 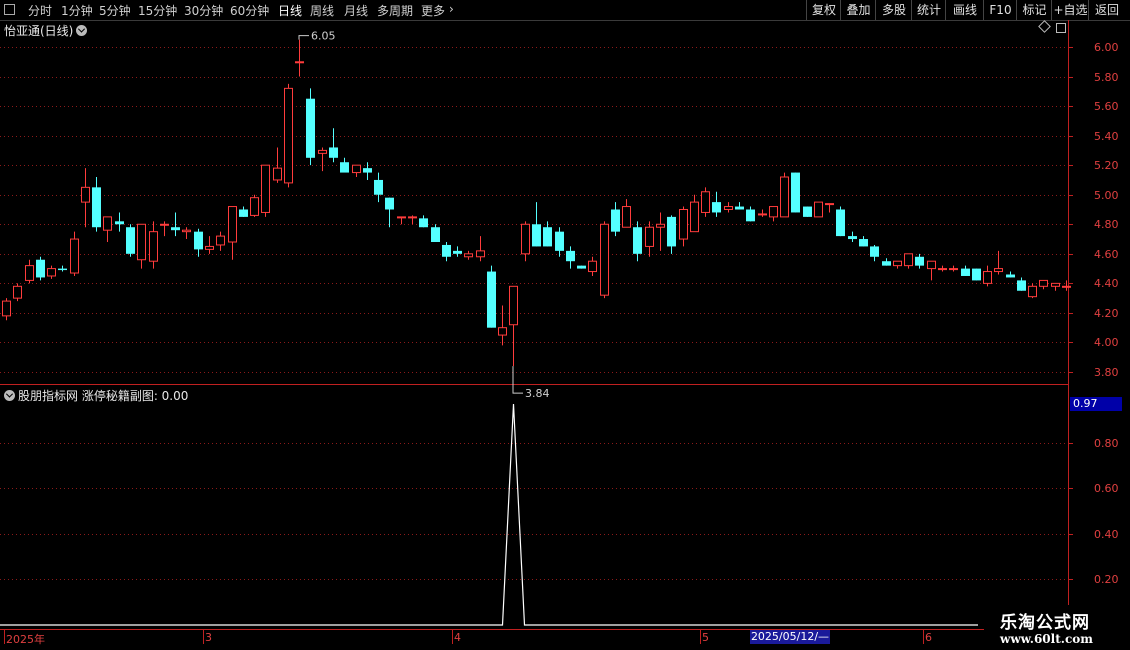 What do you see at coordinates (1106, 106) in the screenshot?
I see `price-tick-label: 5.60` at bounding box center [1106, 106].